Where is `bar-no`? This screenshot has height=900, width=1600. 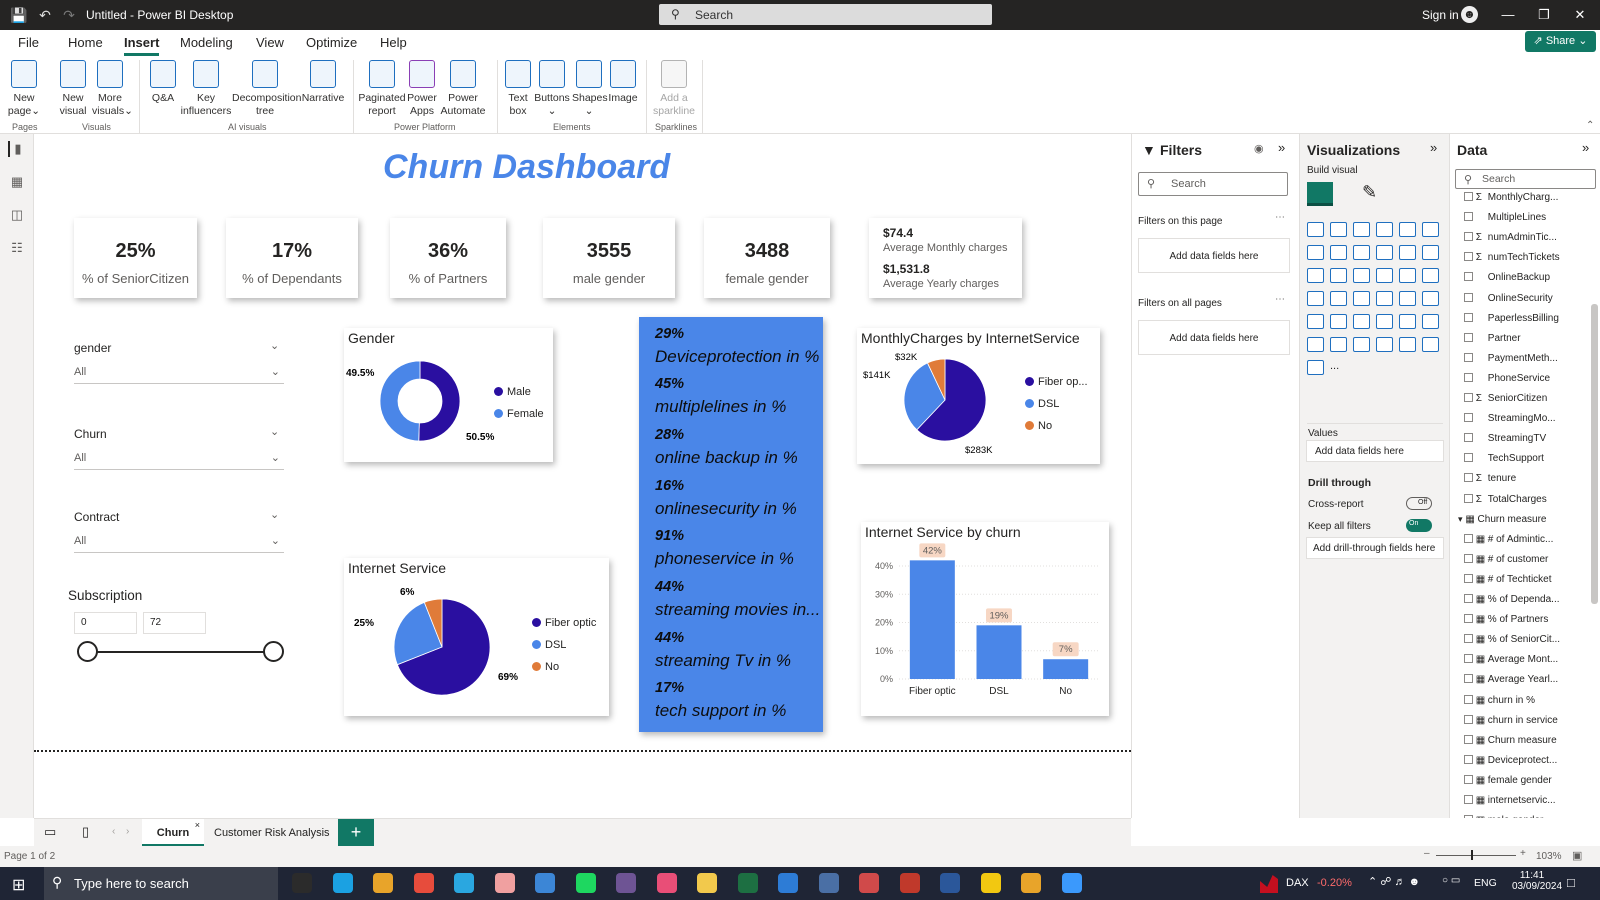
bar-no is located at coordinates (1066, 669).